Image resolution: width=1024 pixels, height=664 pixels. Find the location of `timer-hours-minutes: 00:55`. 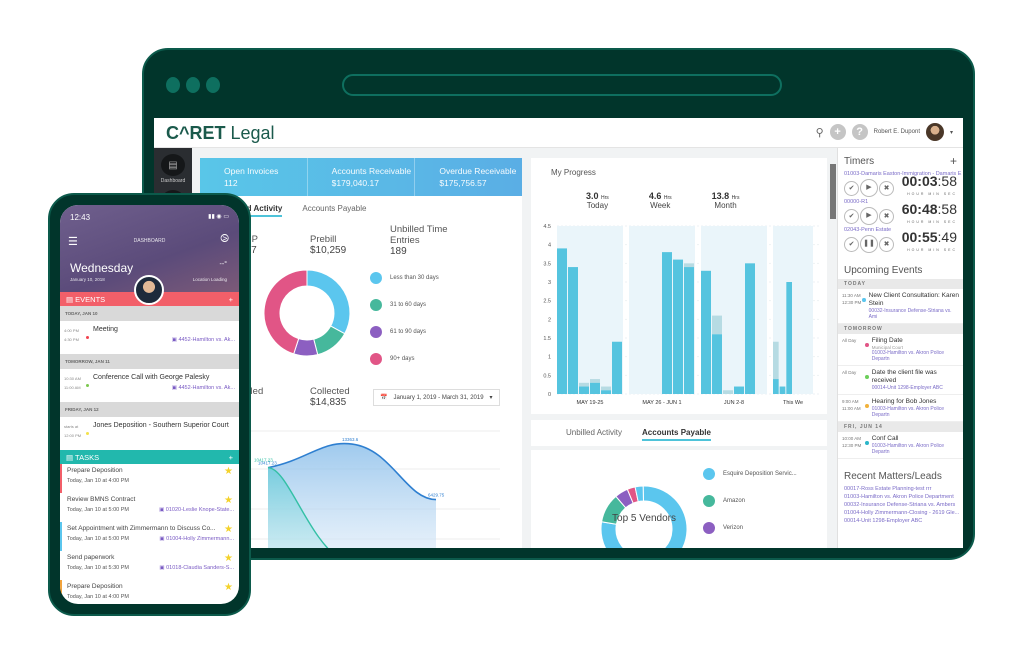

timer-hours-minutes: 00:55 is located at coordinates (919, 237).